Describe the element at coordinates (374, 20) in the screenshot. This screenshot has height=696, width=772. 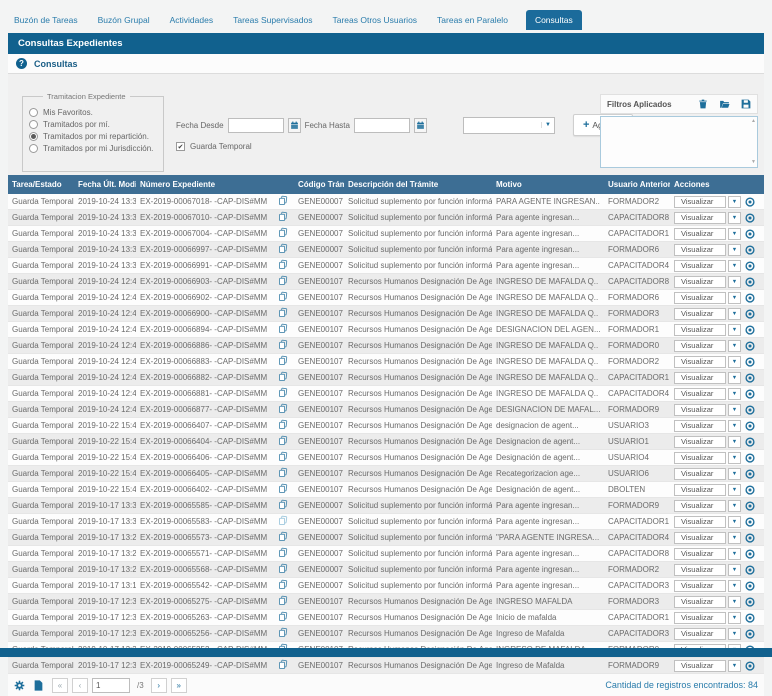
I see `tab-tareas-otros-usuarios: Tareas Otros Usuarios` at that location.